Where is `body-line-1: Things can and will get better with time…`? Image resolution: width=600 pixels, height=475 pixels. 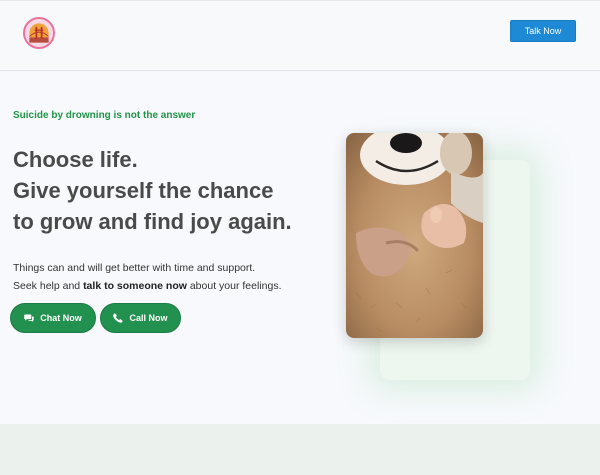 body-line-1: Things can and will get better with time… is located at coordinates (134, 268).